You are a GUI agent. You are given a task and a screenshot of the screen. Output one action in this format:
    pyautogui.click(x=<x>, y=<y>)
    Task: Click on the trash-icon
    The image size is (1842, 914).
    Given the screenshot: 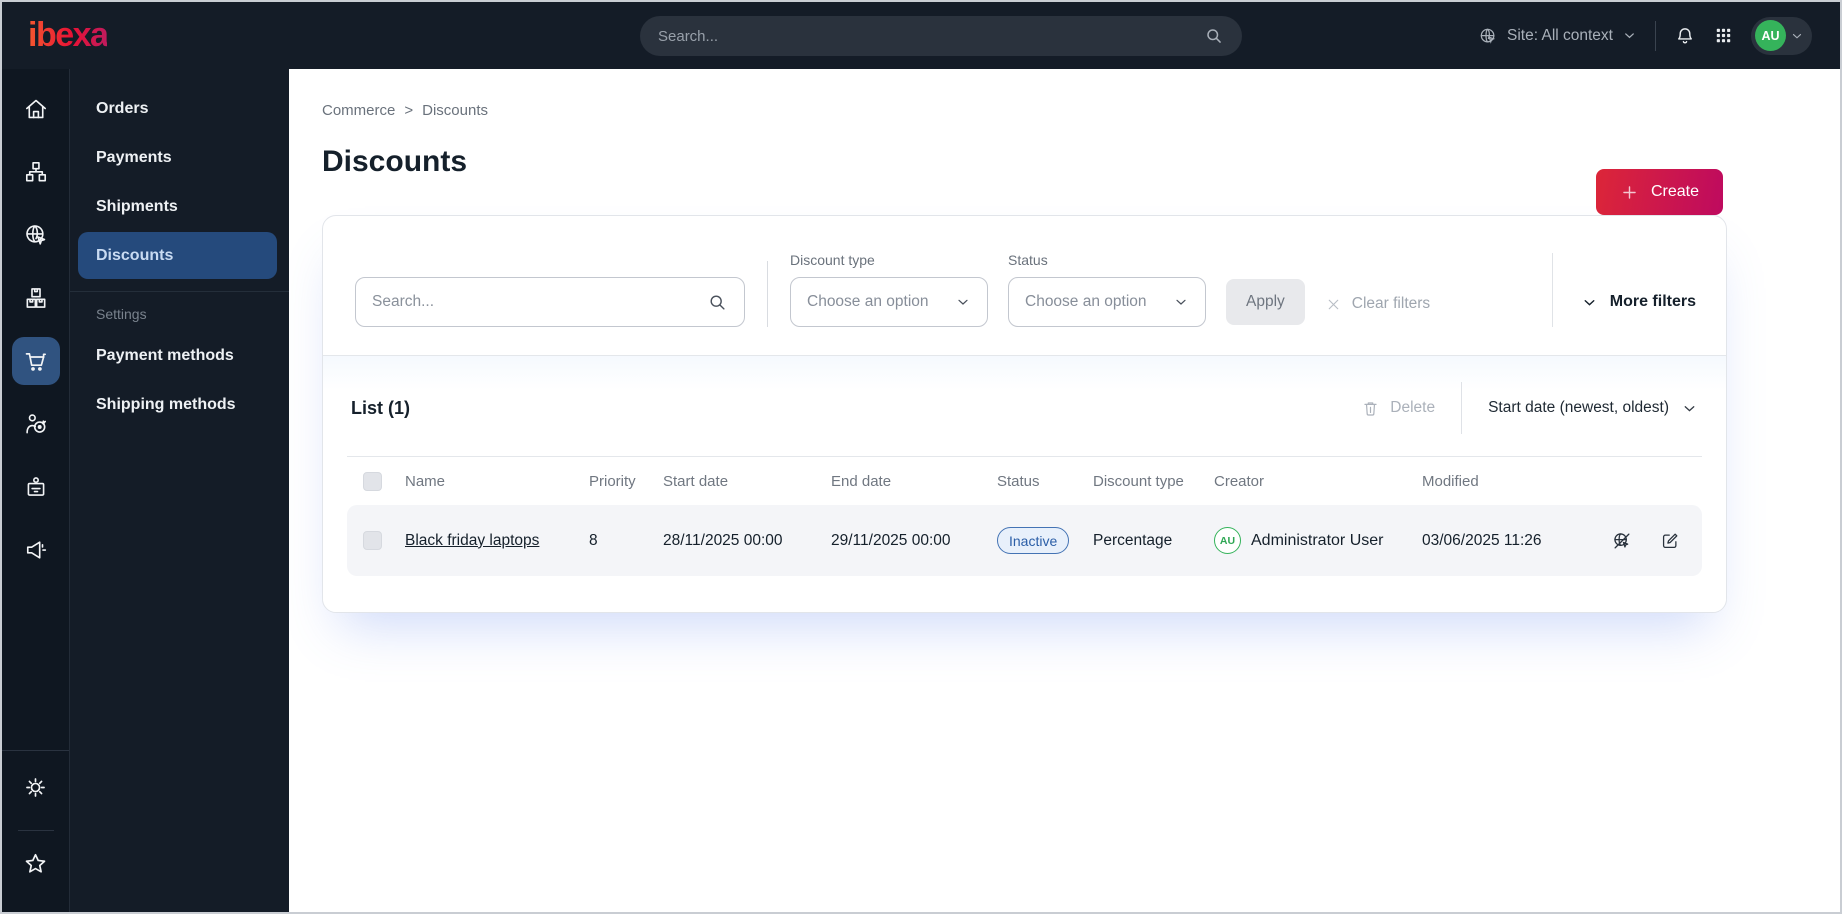 What is the action you would take?
    pyautogui.click(x=1370, y=408)
    